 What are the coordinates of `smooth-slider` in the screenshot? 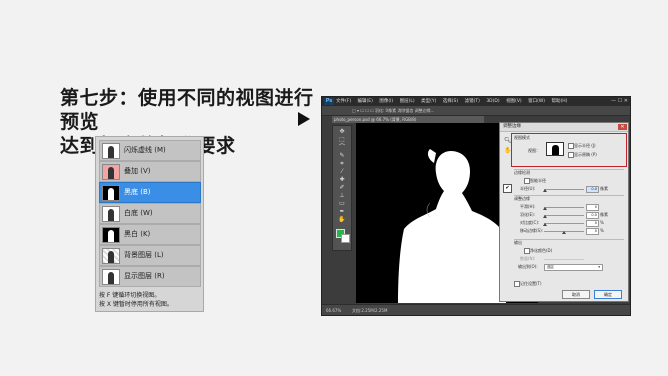 It's located at (564, 207).